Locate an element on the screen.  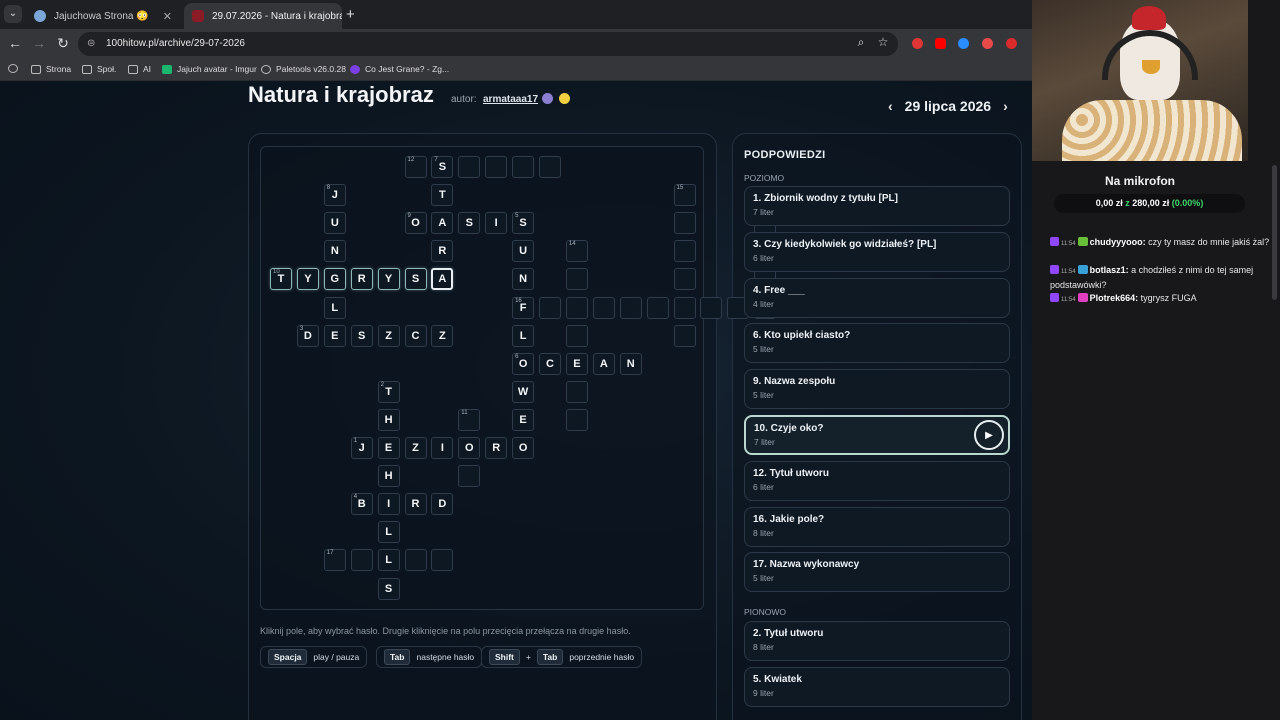
grid-cell: 10 T is located at coordinates (281, 279).